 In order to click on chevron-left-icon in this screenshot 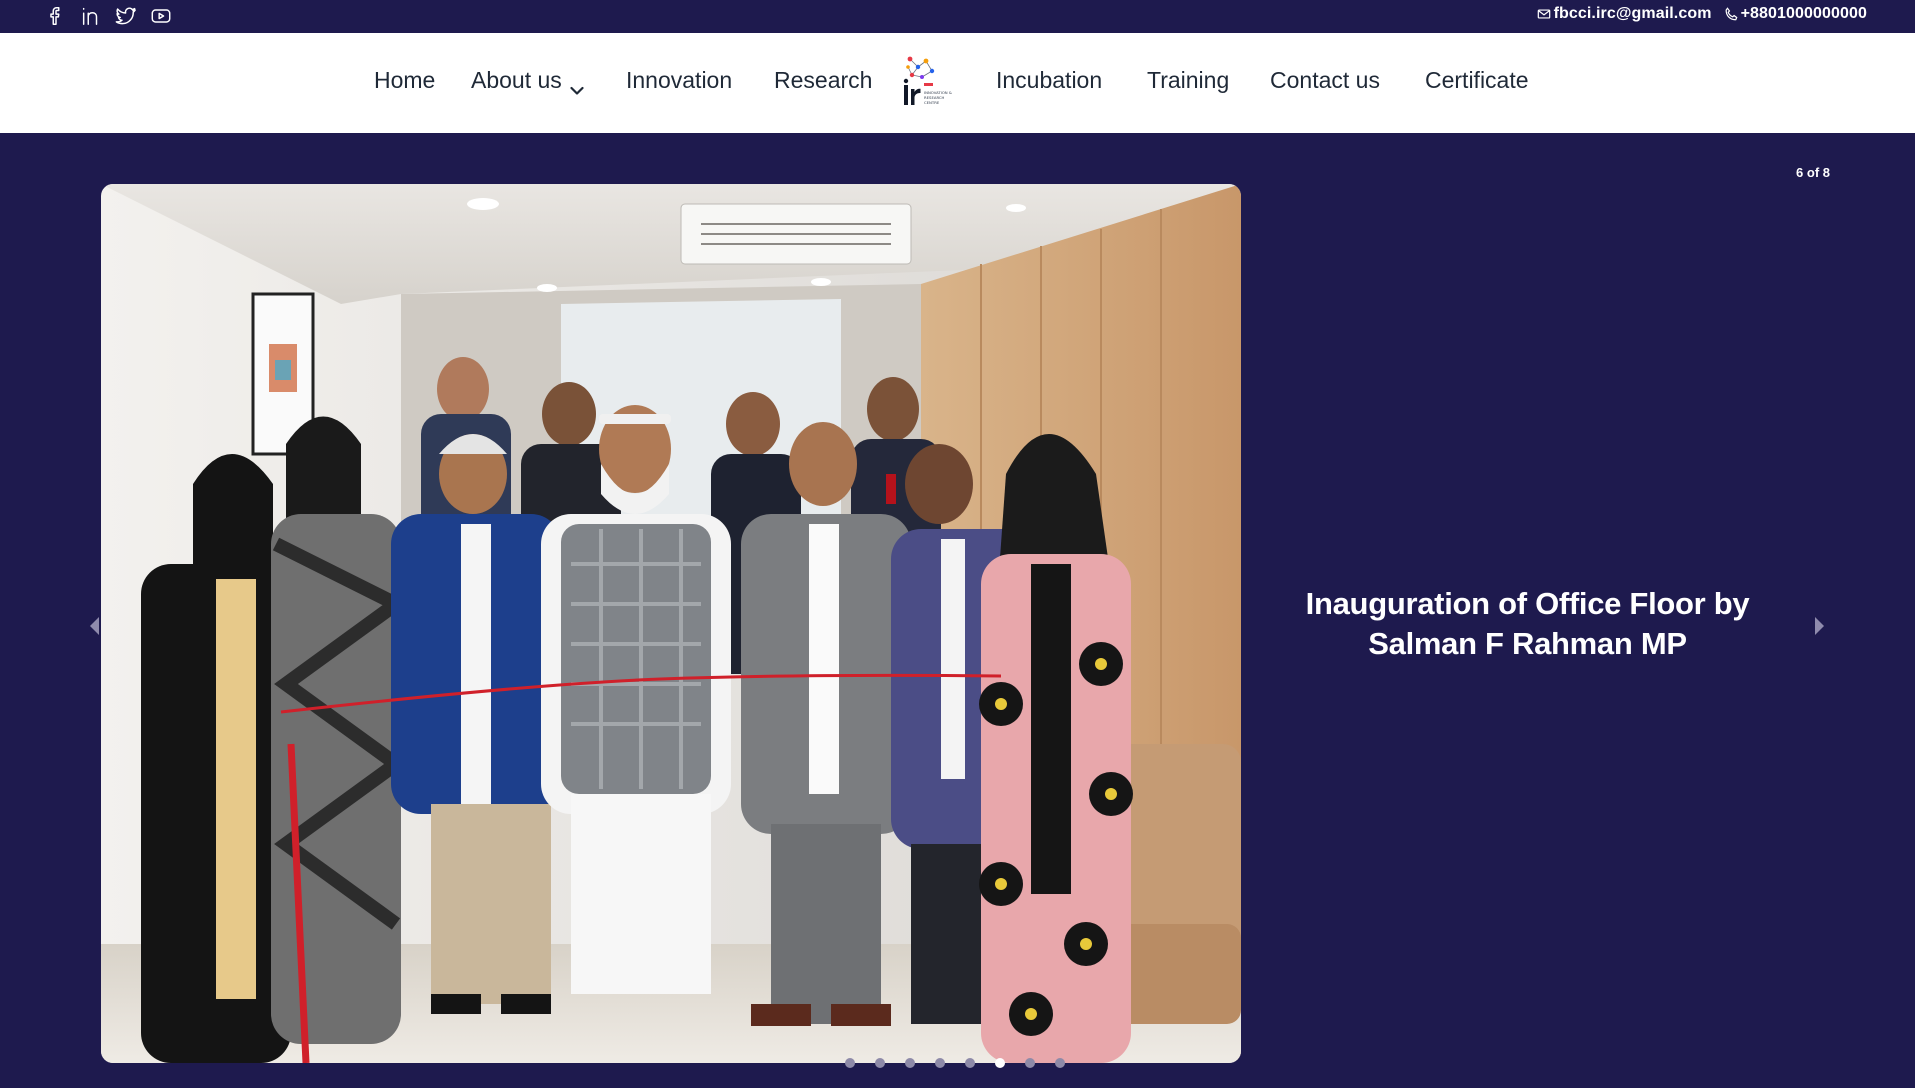, I will do `click(94, 626)`.